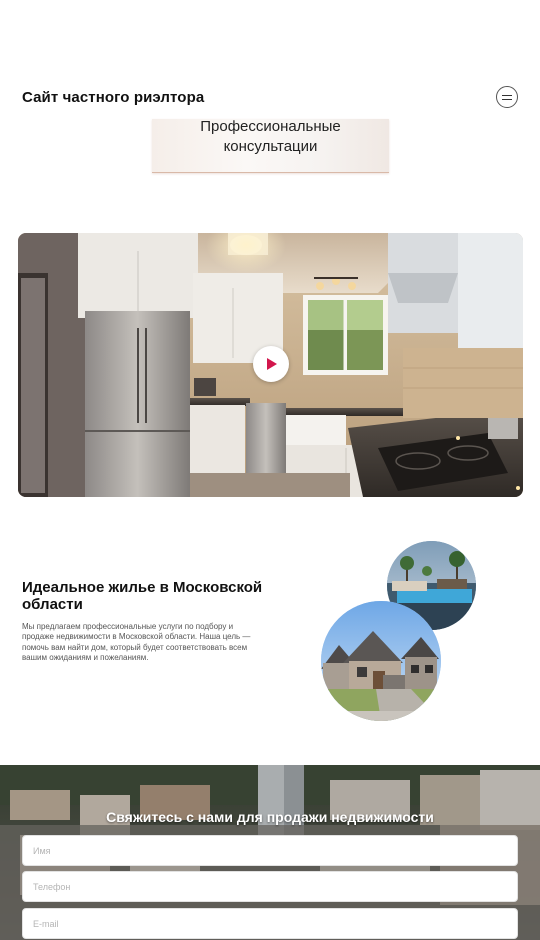 This screenshot has width=540, height=940. Describe the element at coordinates (270, 126) in the screenshot. I see `consultation-line-1: Профессиональные` at that location.